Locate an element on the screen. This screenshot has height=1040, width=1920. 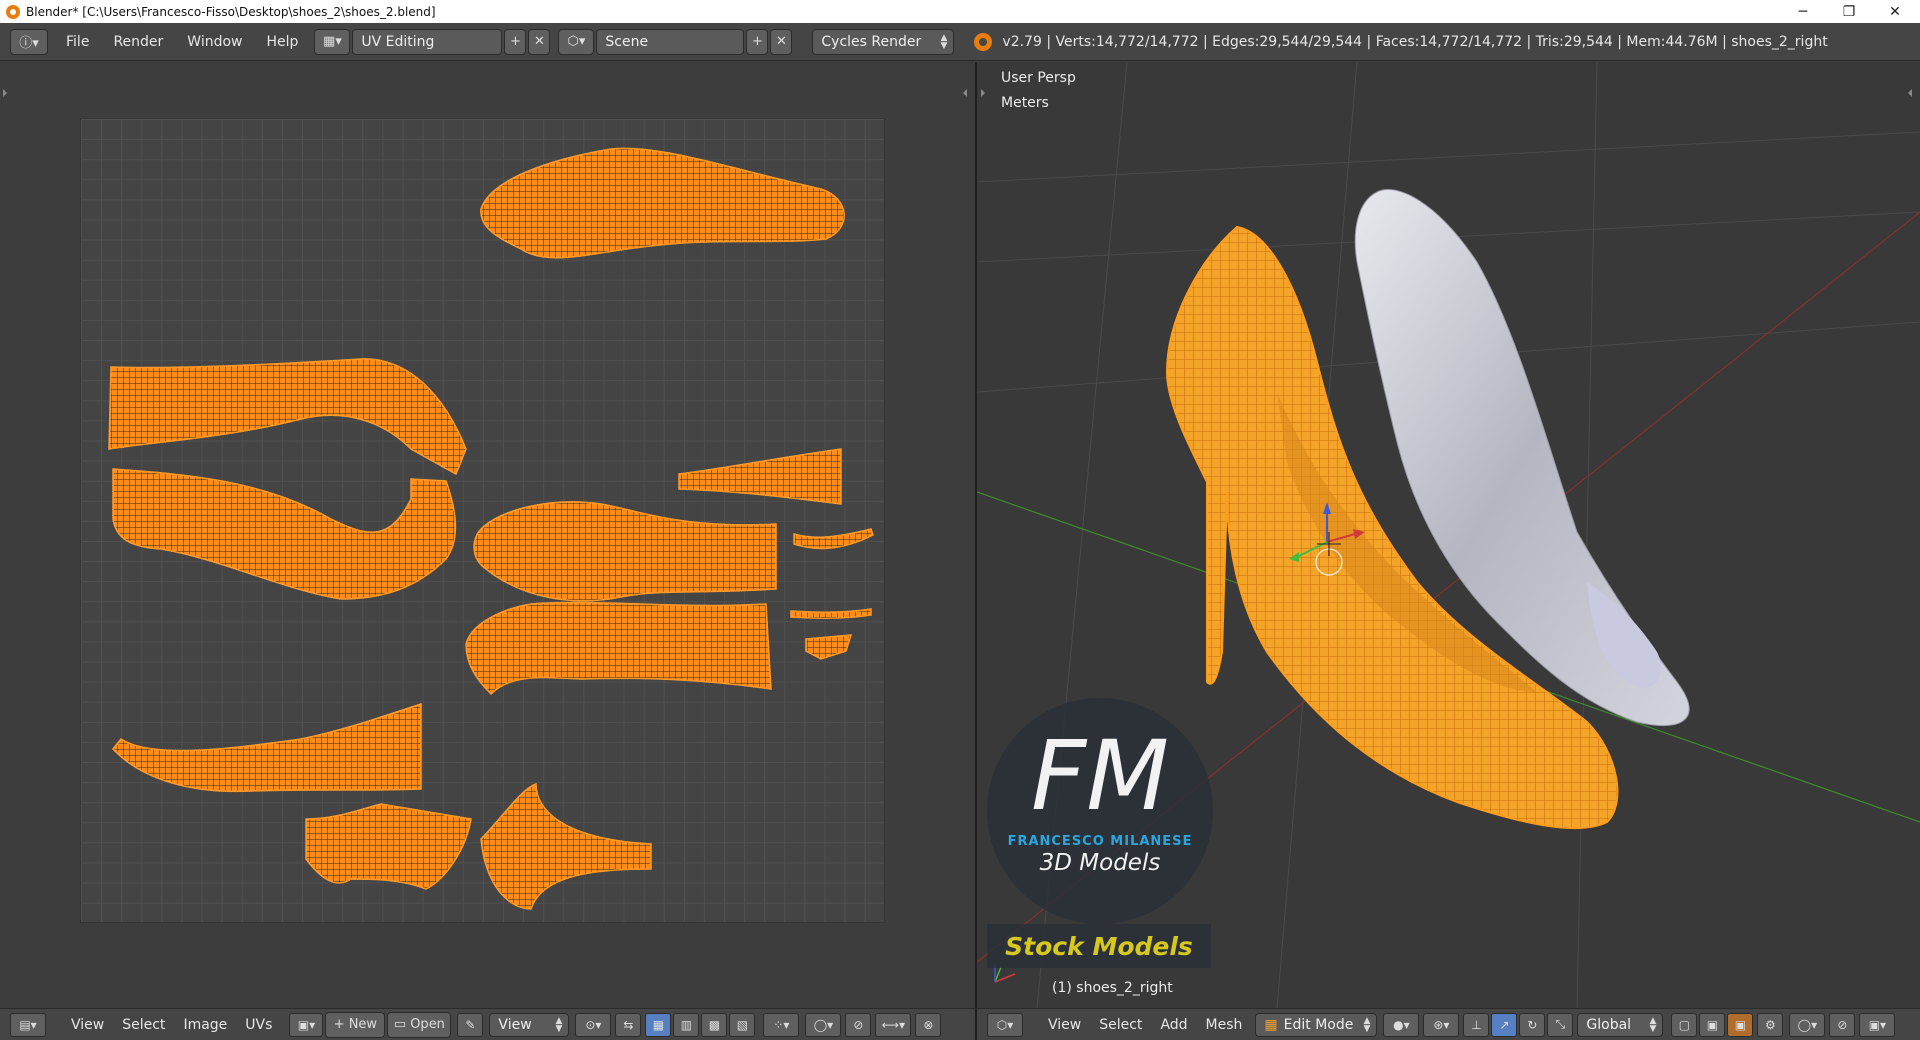
scene-field: Scene is located at coordinates (670, 41).